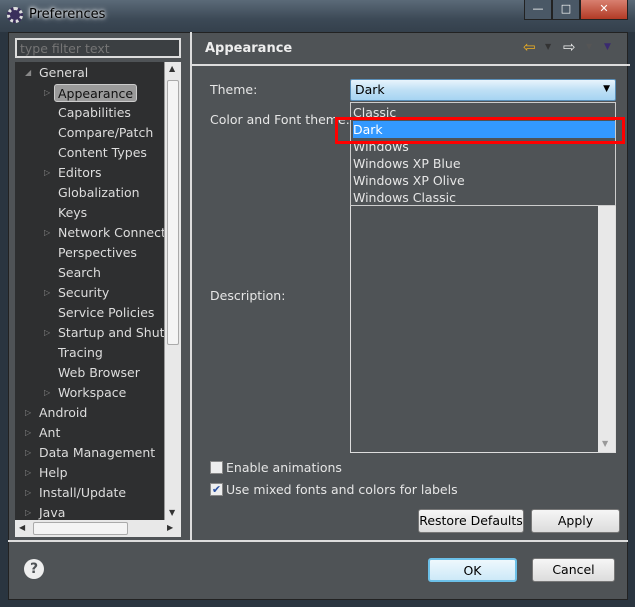  Describe the element at coordinates (607, 47) in the screenshot. I see `view-menu-icon: ▼` at that location.